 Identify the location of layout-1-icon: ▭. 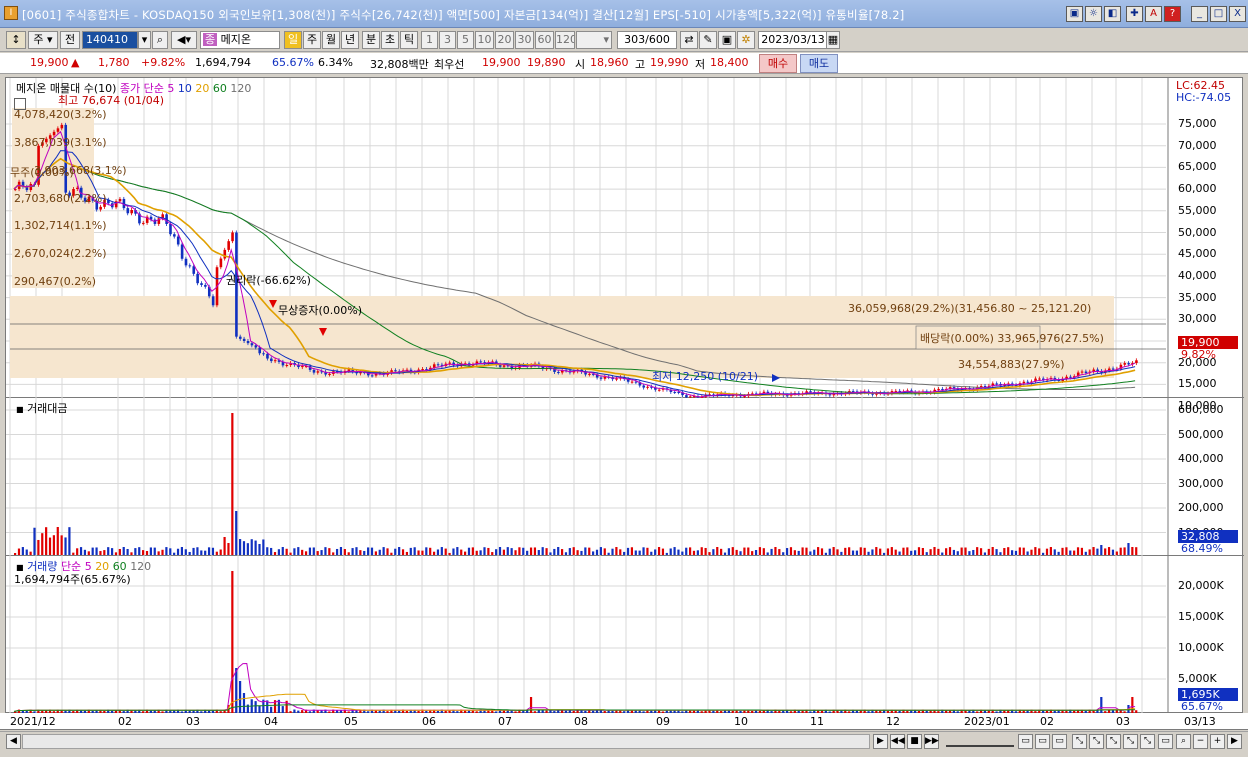
(1025, 741).